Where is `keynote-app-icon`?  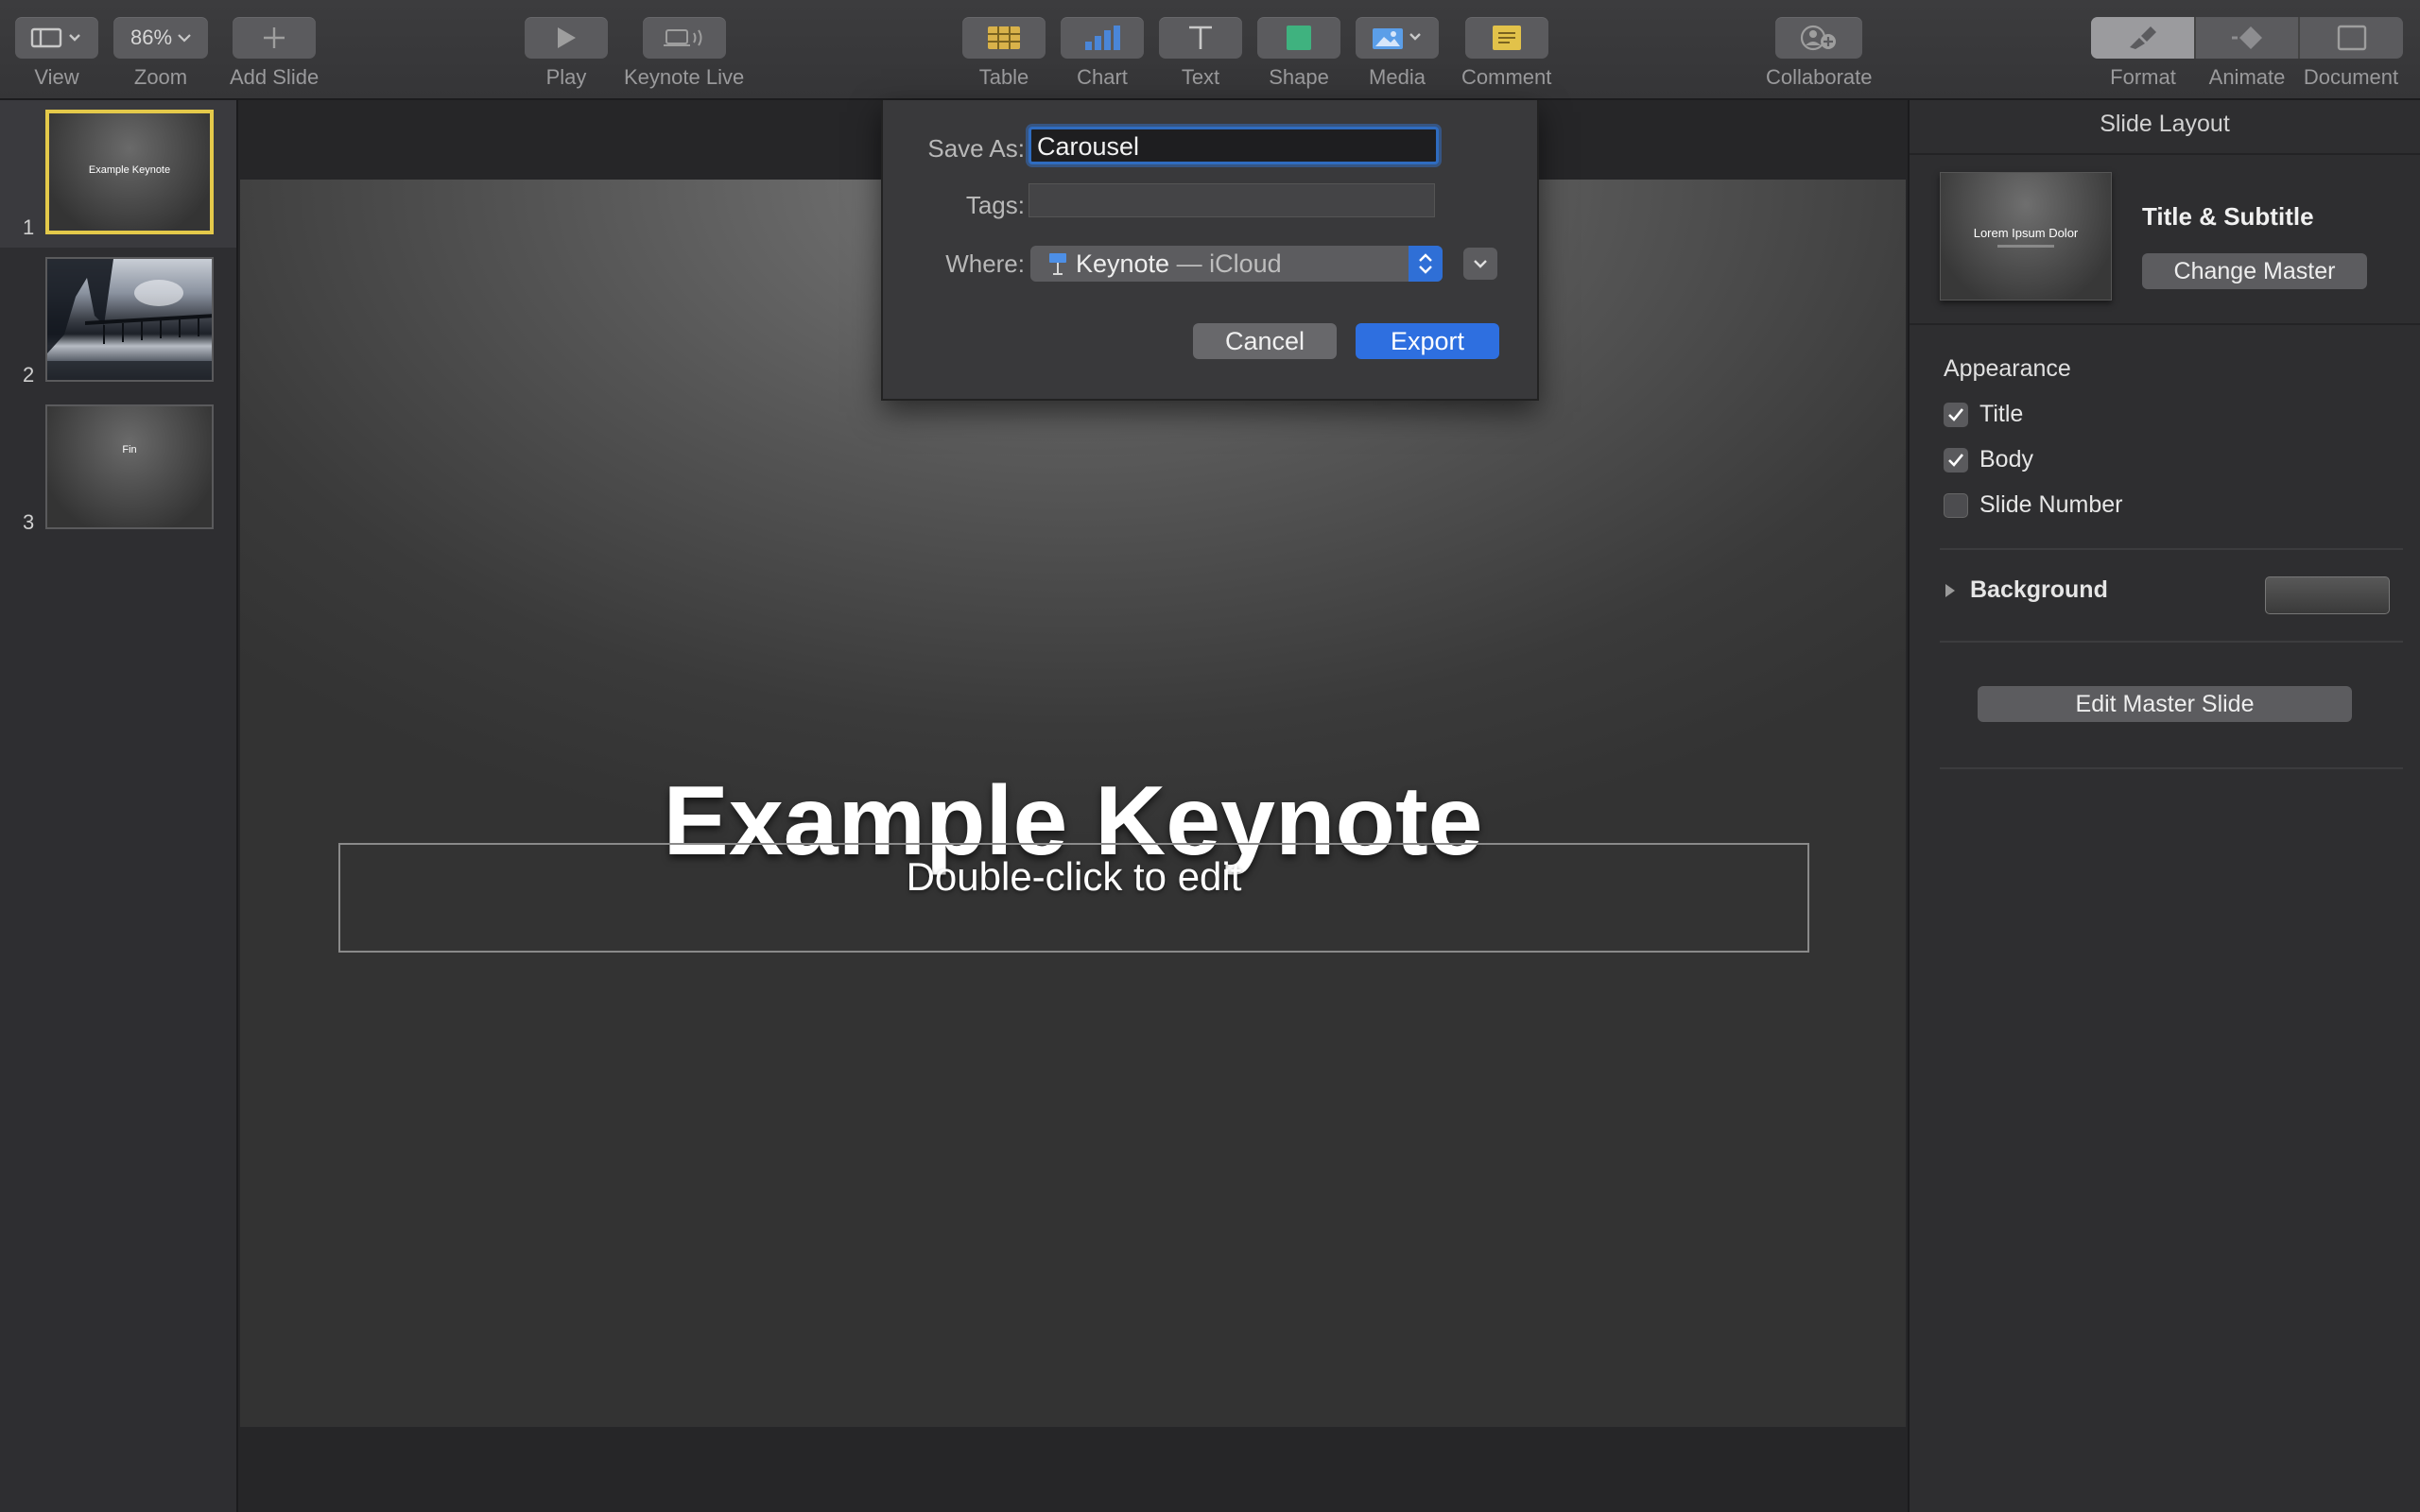
keynote-app-icon is located at coordinates (1057, 264).